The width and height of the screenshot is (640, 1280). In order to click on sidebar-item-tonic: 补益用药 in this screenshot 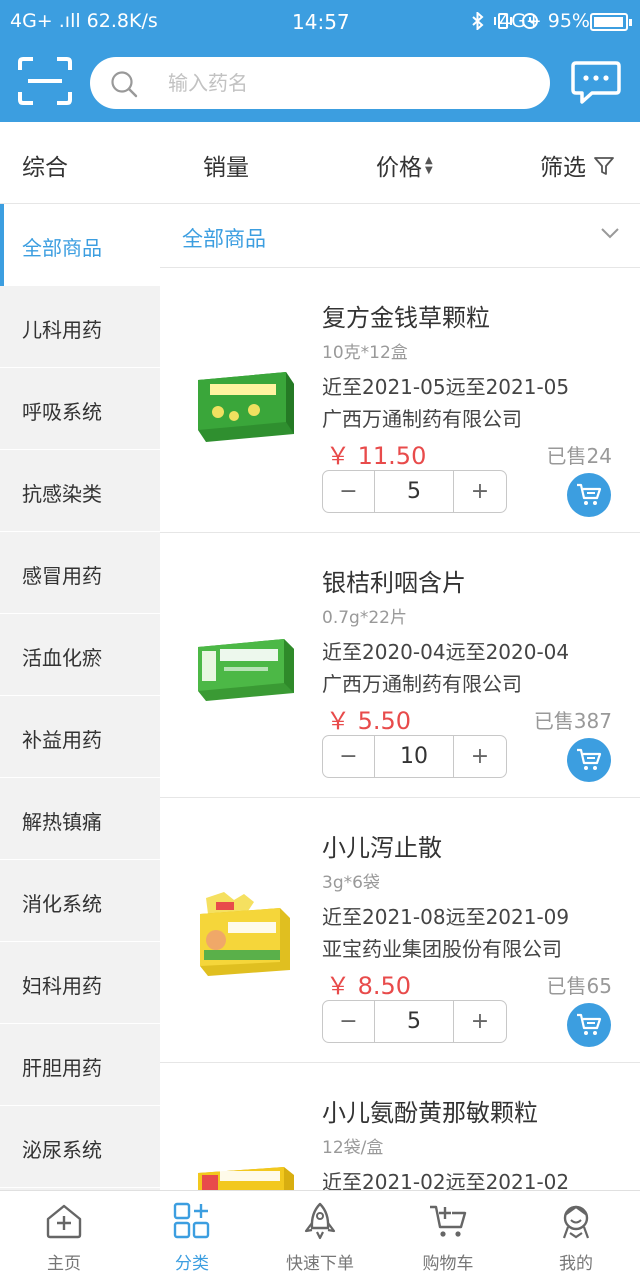, I will do `click(80, 737)`.